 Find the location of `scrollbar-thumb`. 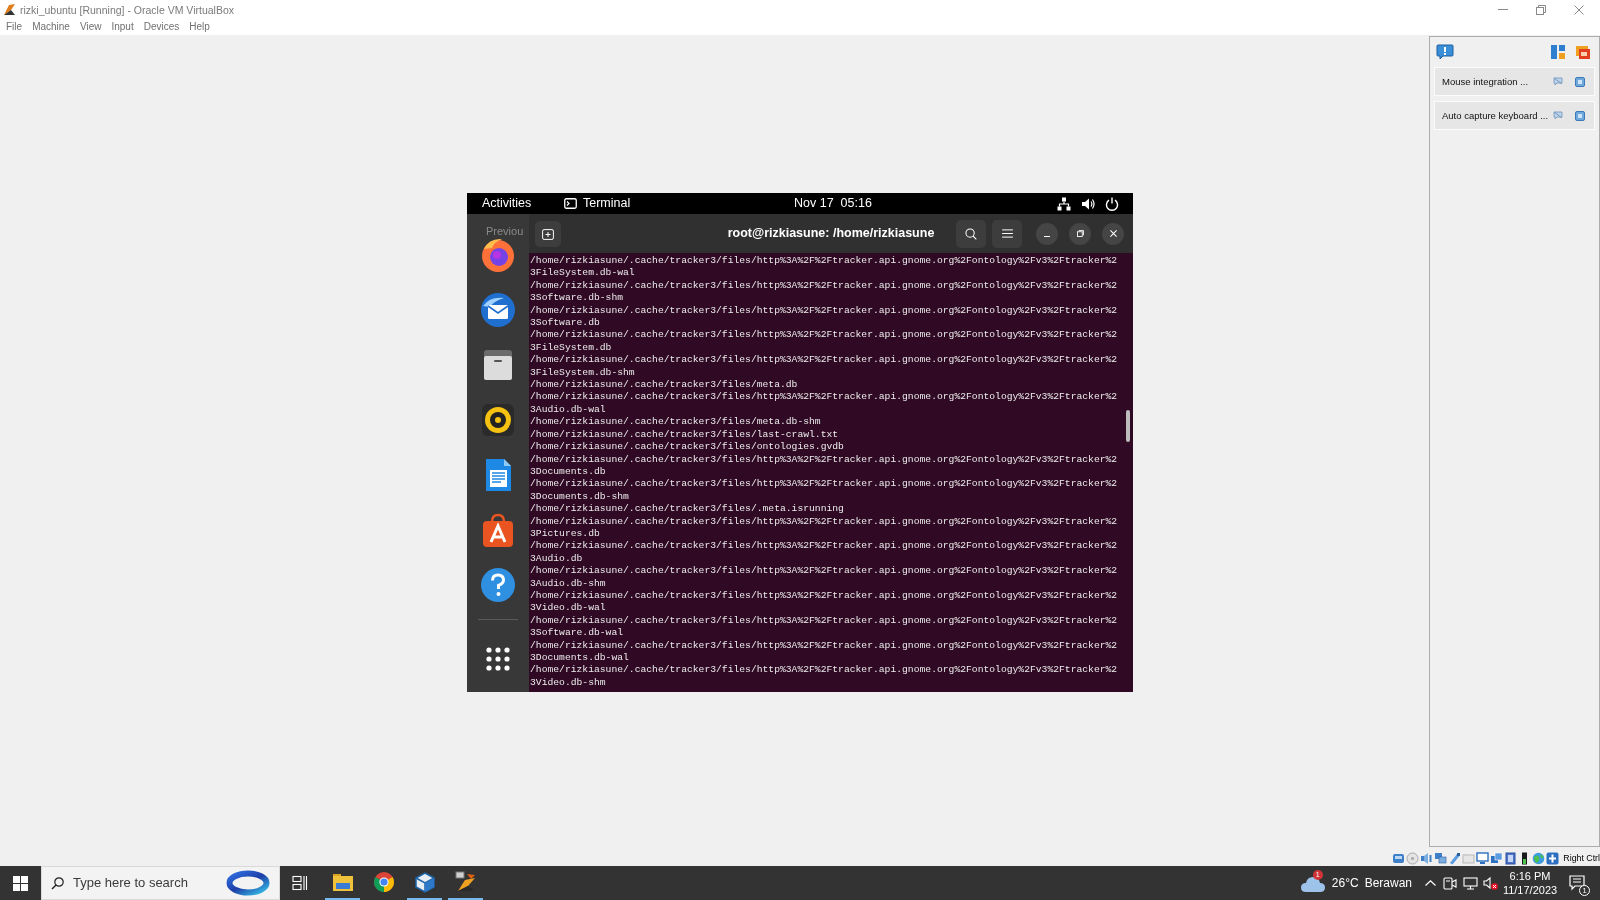

scrollbar-thumb is located at coordinates (1128, 426).